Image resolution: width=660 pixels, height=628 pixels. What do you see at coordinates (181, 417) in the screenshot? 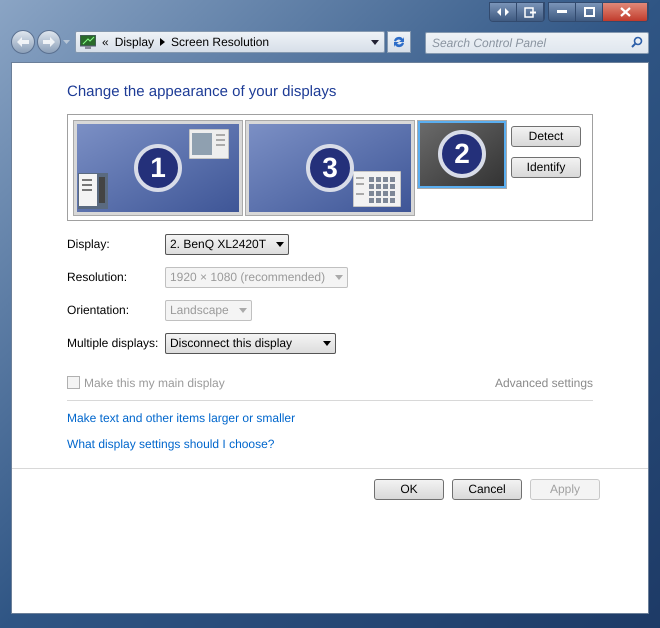
I see `help-link: Make text and other items larger or smaller` at bounding box center [181, 417].